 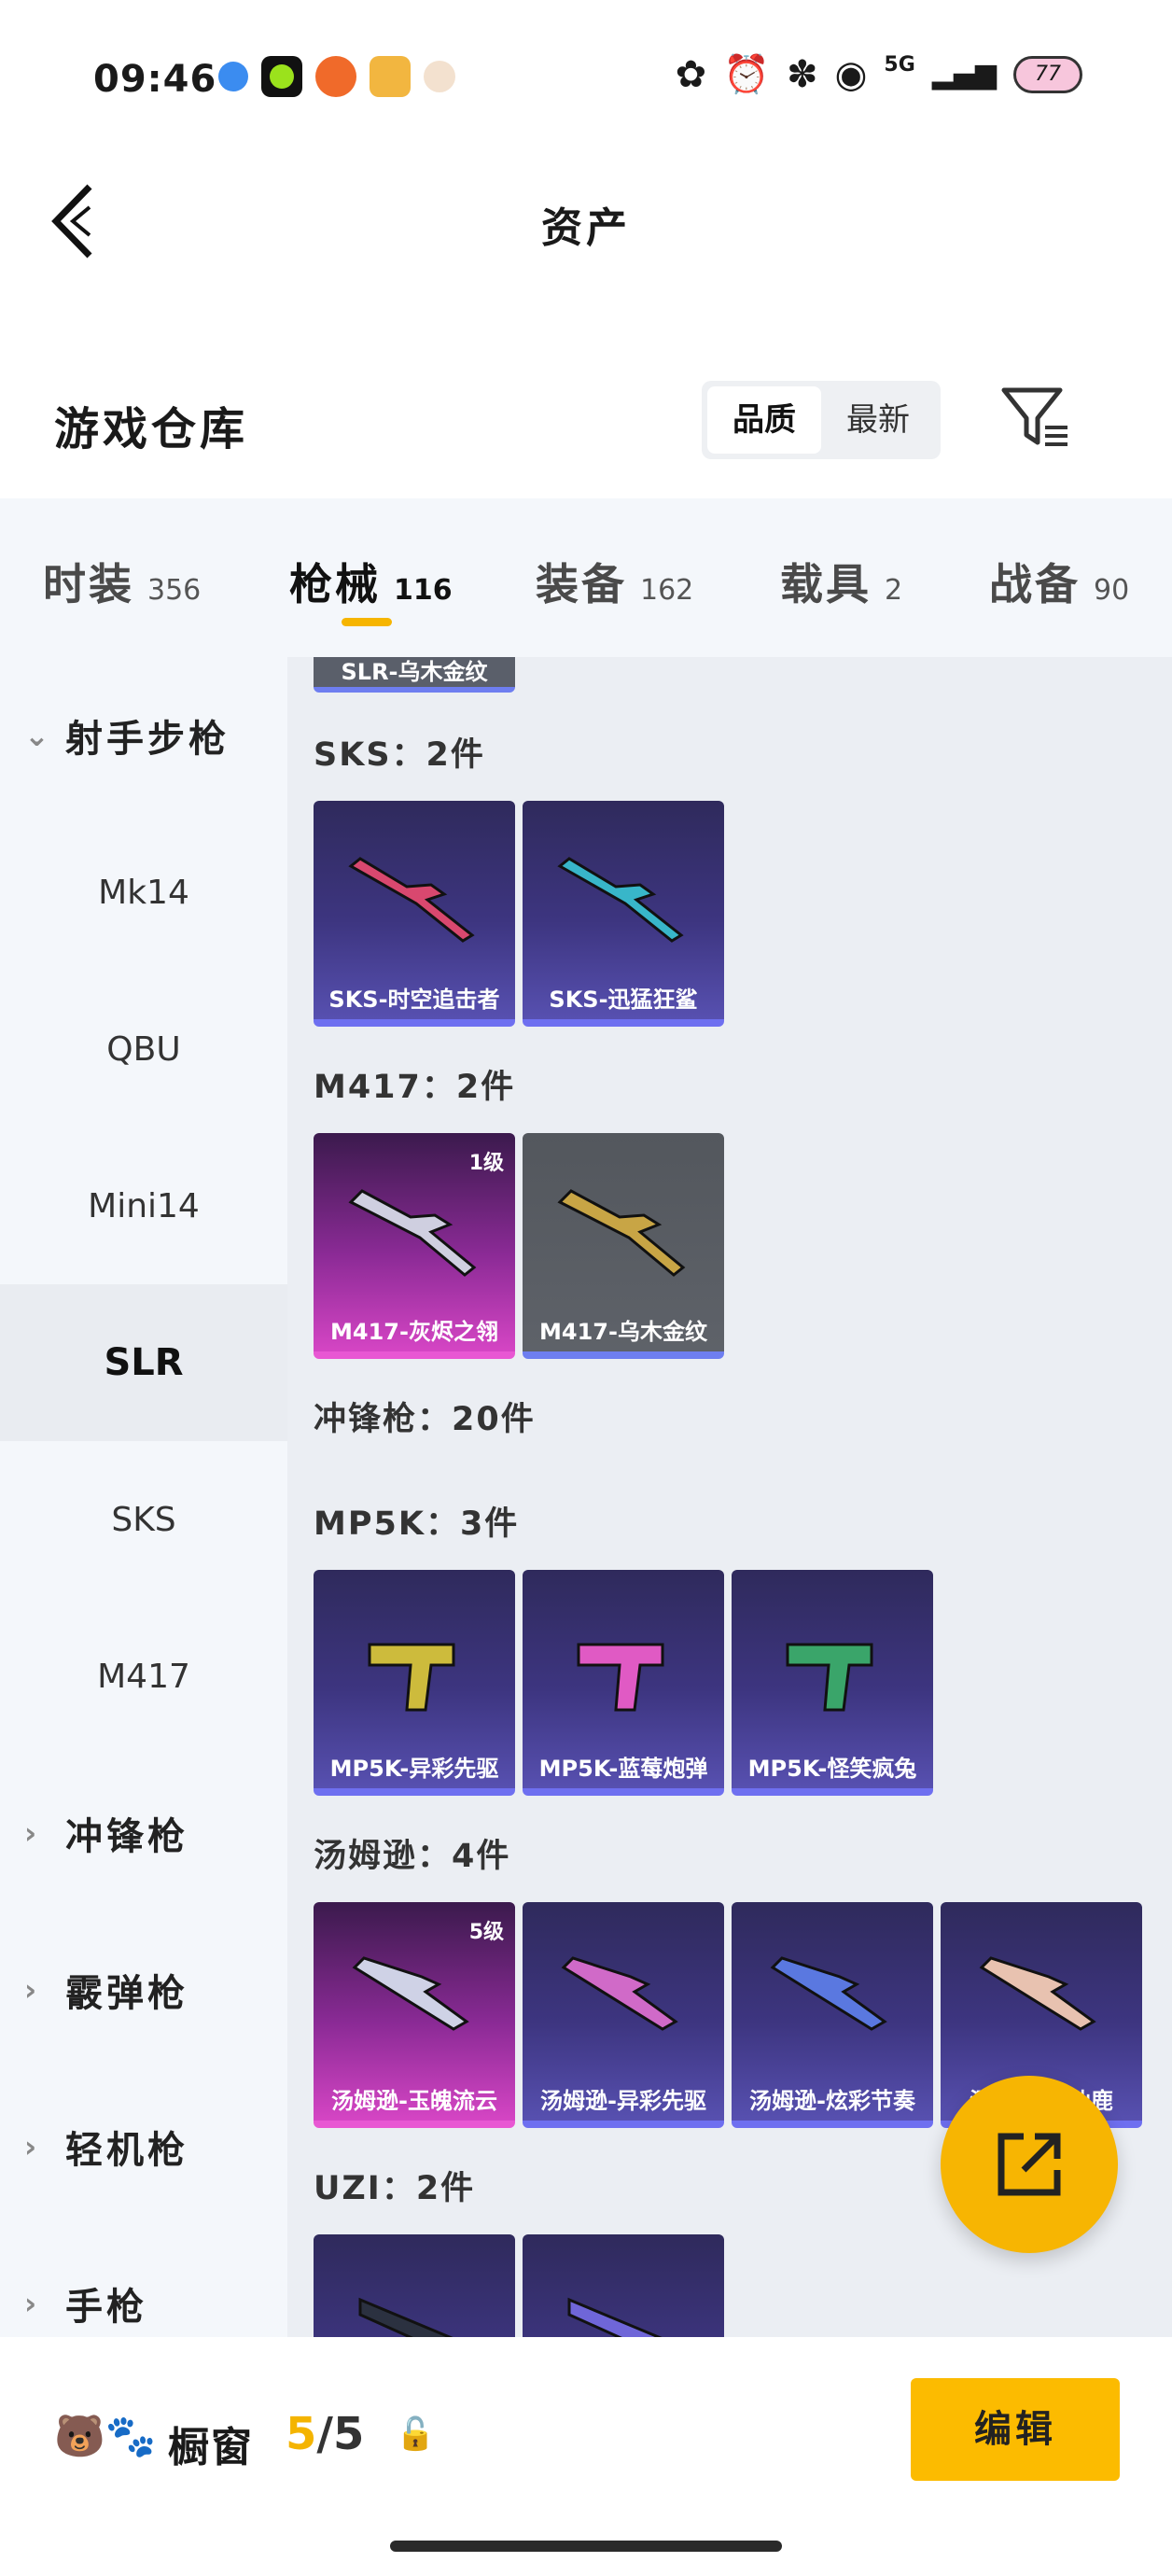 What do you see at coordinates (105, 2436) in the screenshot?
I see `showcase-icon: 🐻🐾` at bounding box center [105, 2436].